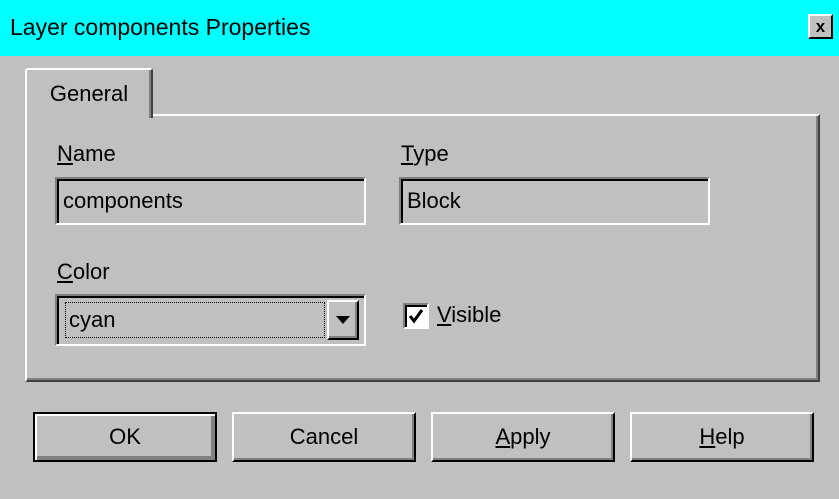 The height and width of the screenshot is (499, 839). I want to click on ok-button: OK, so click(125, 437).